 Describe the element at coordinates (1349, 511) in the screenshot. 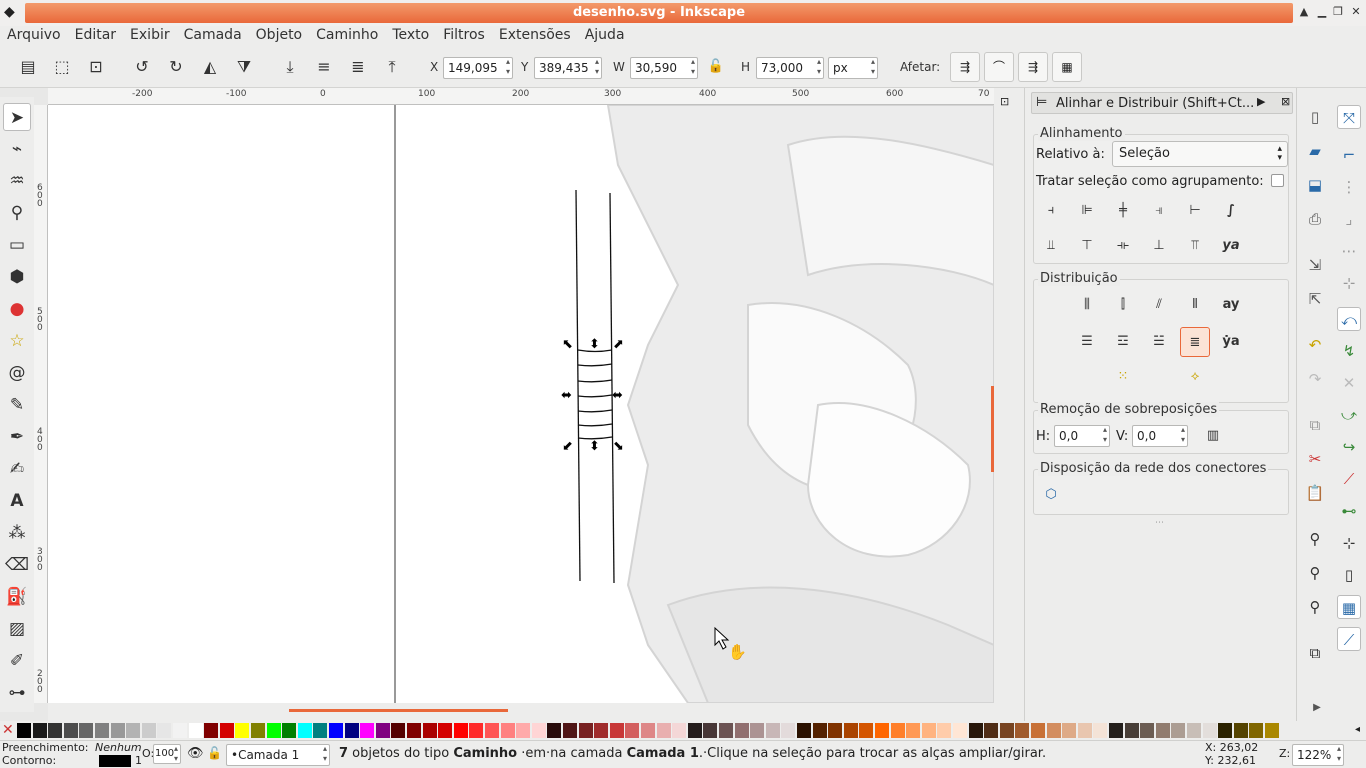

I see `snap-object-centers-icon: ⊷` at that location.